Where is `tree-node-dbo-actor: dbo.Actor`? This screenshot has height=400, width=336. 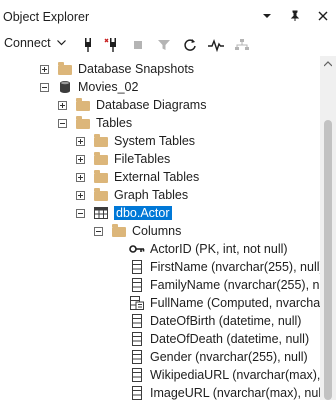 tree-node-dbo-actor: dbo.Actor is located at coordinates (124, 213).